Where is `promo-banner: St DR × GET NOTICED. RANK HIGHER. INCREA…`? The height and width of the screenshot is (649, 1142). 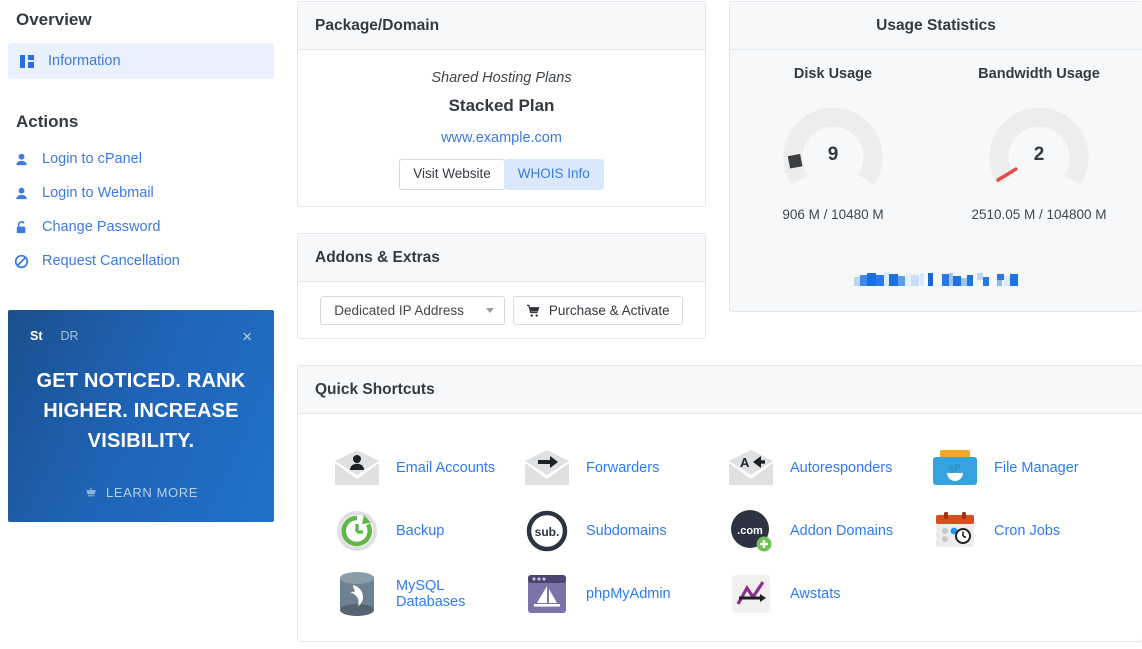
promo-banner: St DR × GET NOTICED. RANK HIGHER. INCREA… is located at coordinates (141, 416).